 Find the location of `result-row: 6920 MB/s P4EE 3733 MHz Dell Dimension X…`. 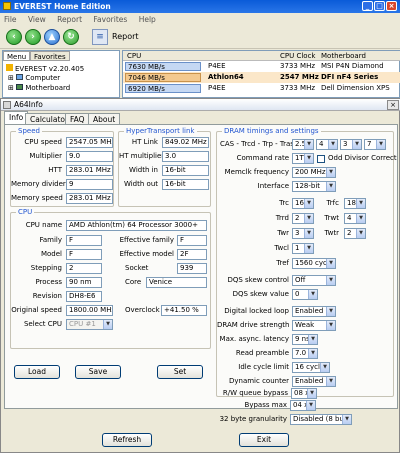

result-row: 6920 MB/s P4EE 3733 MHz Dell Dimension X… is located at coordinates (261, 88).